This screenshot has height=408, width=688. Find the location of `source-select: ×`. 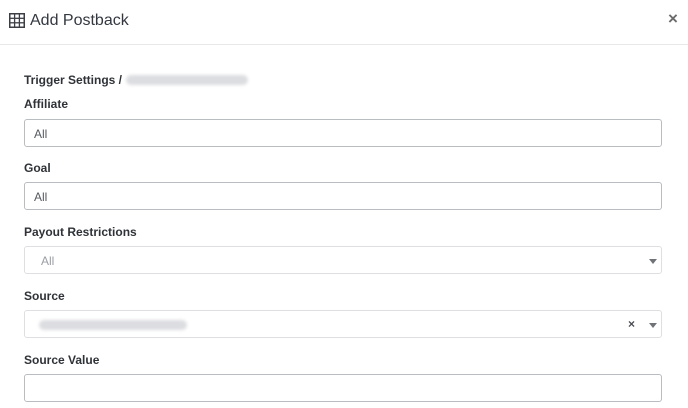

source-select: × is located at coordinates (343, 324).